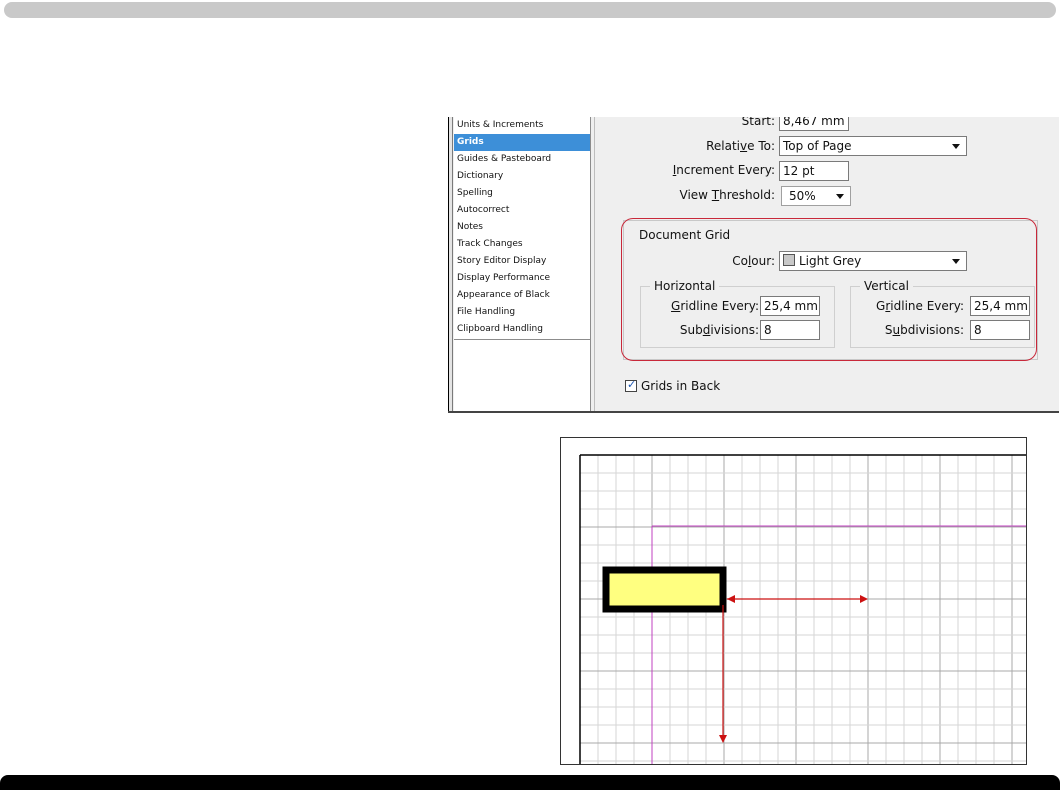  I want to click on dialog-bottom-frame, so click(753, 412).